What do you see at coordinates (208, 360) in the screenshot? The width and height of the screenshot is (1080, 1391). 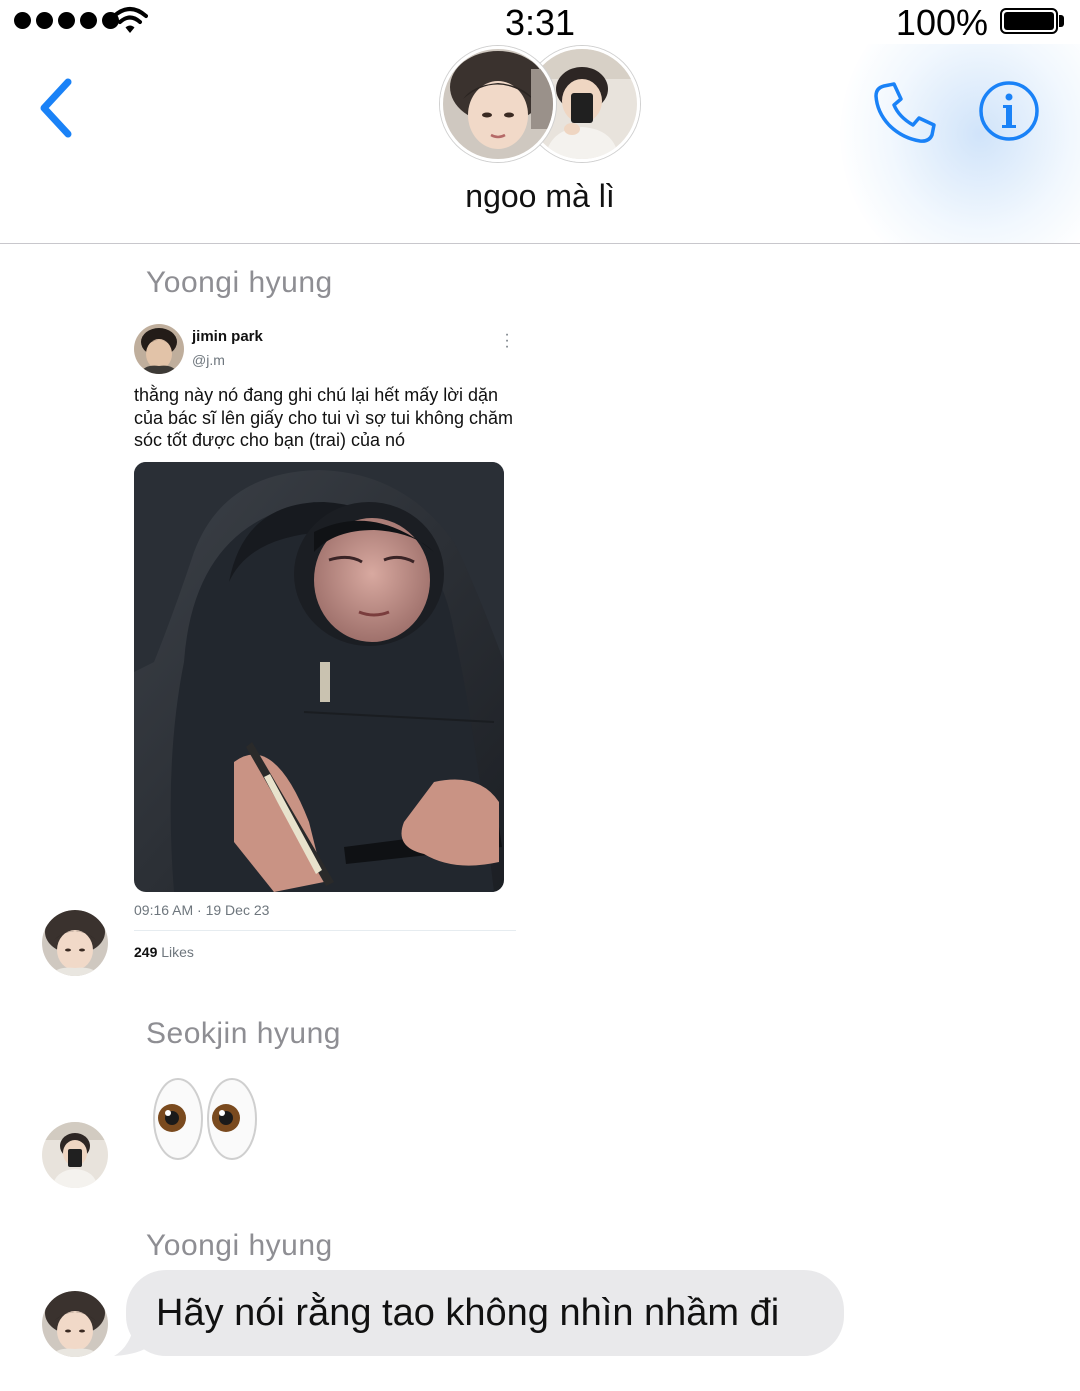 I see `tweet-author-handle: @j.m` at bounding box center [208, 360].